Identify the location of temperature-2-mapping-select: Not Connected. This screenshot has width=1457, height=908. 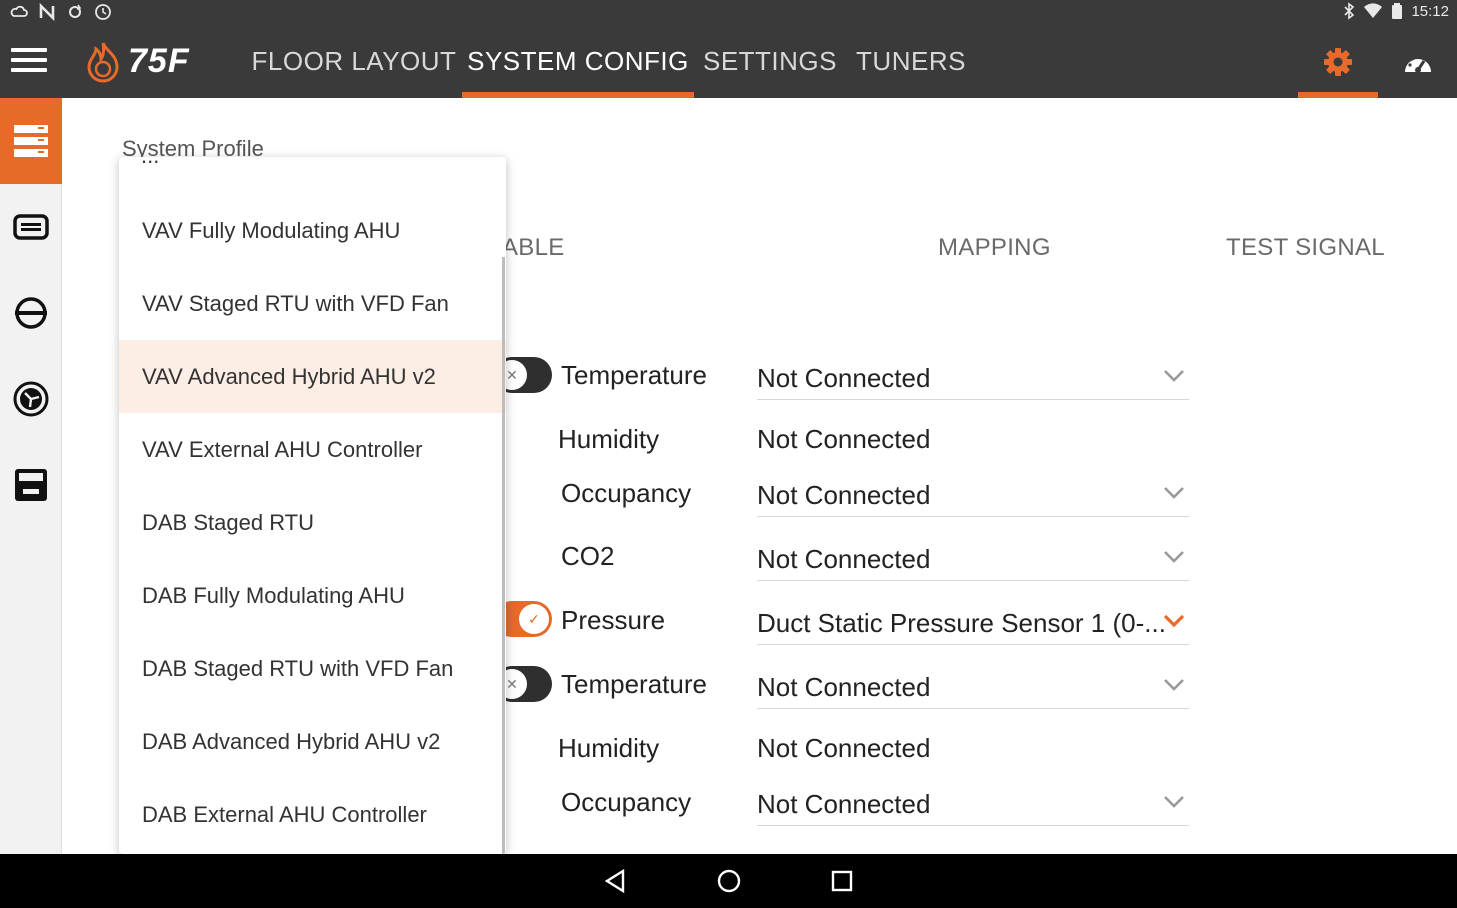
(973, 686).